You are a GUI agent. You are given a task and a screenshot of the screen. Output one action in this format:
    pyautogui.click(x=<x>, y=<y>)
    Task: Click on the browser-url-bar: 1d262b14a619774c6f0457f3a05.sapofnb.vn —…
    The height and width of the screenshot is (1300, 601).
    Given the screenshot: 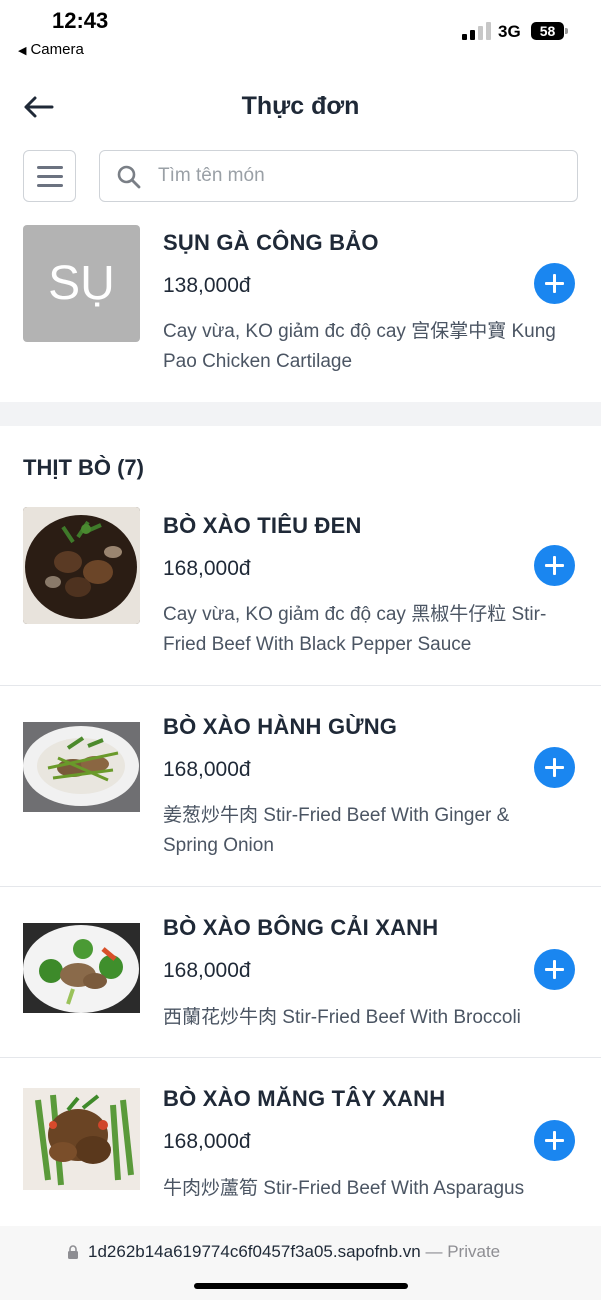 What is the action you would take?
    pyautogui.click(x=300, y=1263)
    